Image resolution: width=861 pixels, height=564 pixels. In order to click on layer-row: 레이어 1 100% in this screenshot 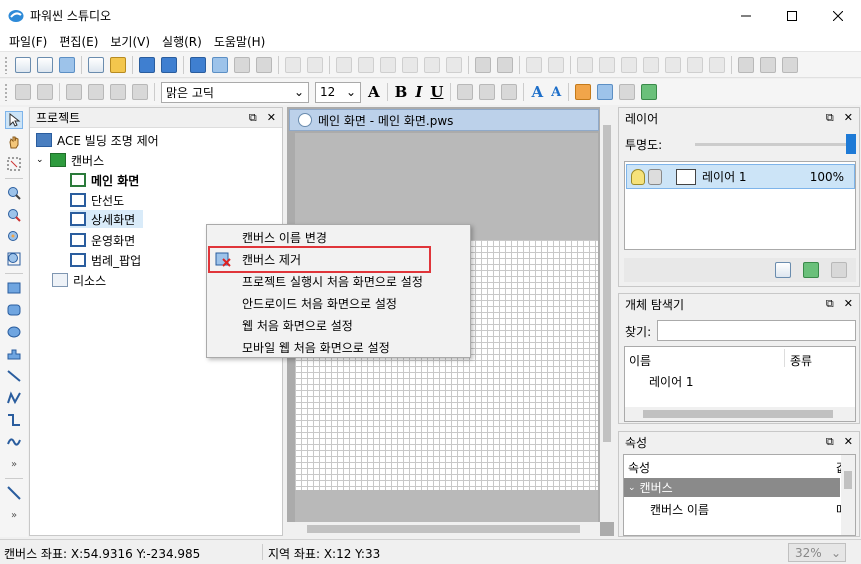, I will do `click(740, 176)`.